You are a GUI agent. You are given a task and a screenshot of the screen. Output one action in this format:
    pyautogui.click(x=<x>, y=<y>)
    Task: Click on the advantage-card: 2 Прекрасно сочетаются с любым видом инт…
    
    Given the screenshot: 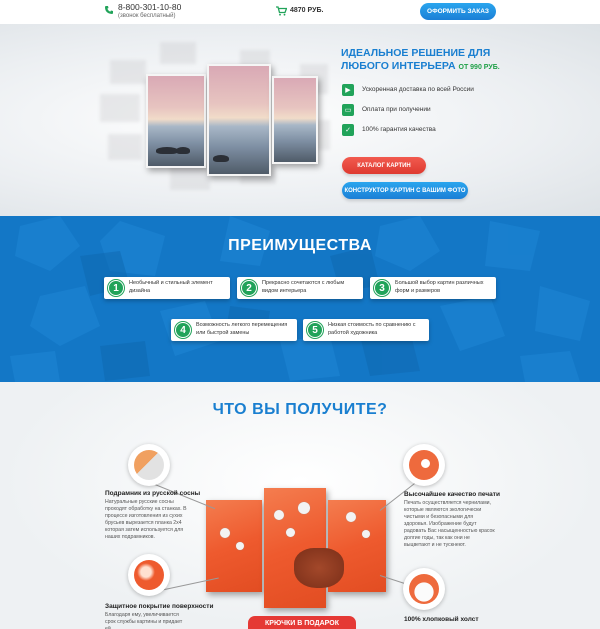 What is the action you would take?
    pyautogui.click(x=300, y=288)
    